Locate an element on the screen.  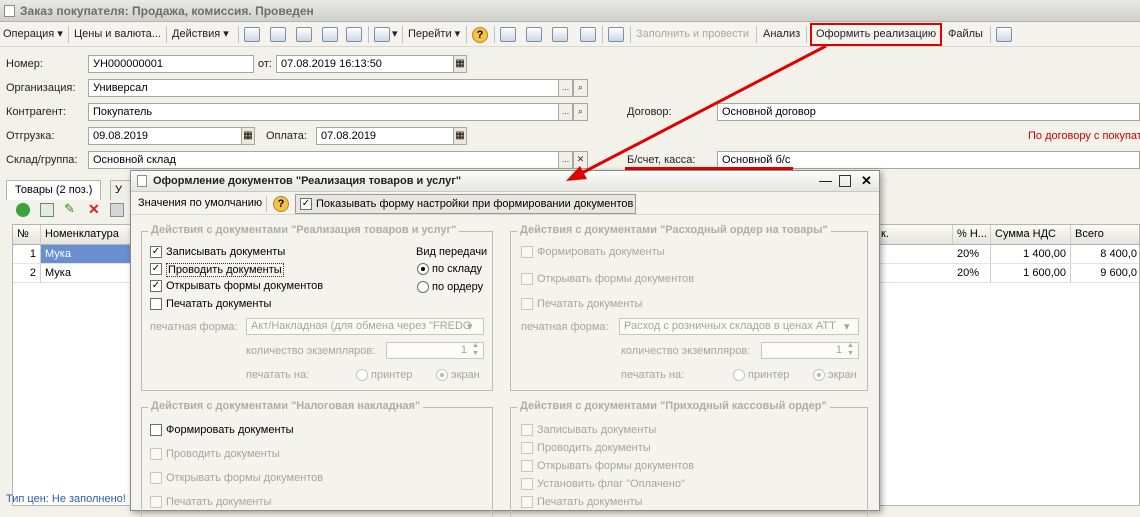
annotation-arrow is located at coordinates (696, 112).